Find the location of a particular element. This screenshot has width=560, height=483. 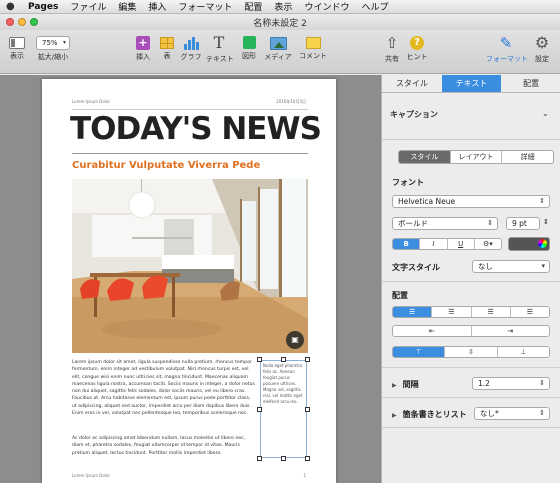

underline-button: U is located at coordinates (461, 244).